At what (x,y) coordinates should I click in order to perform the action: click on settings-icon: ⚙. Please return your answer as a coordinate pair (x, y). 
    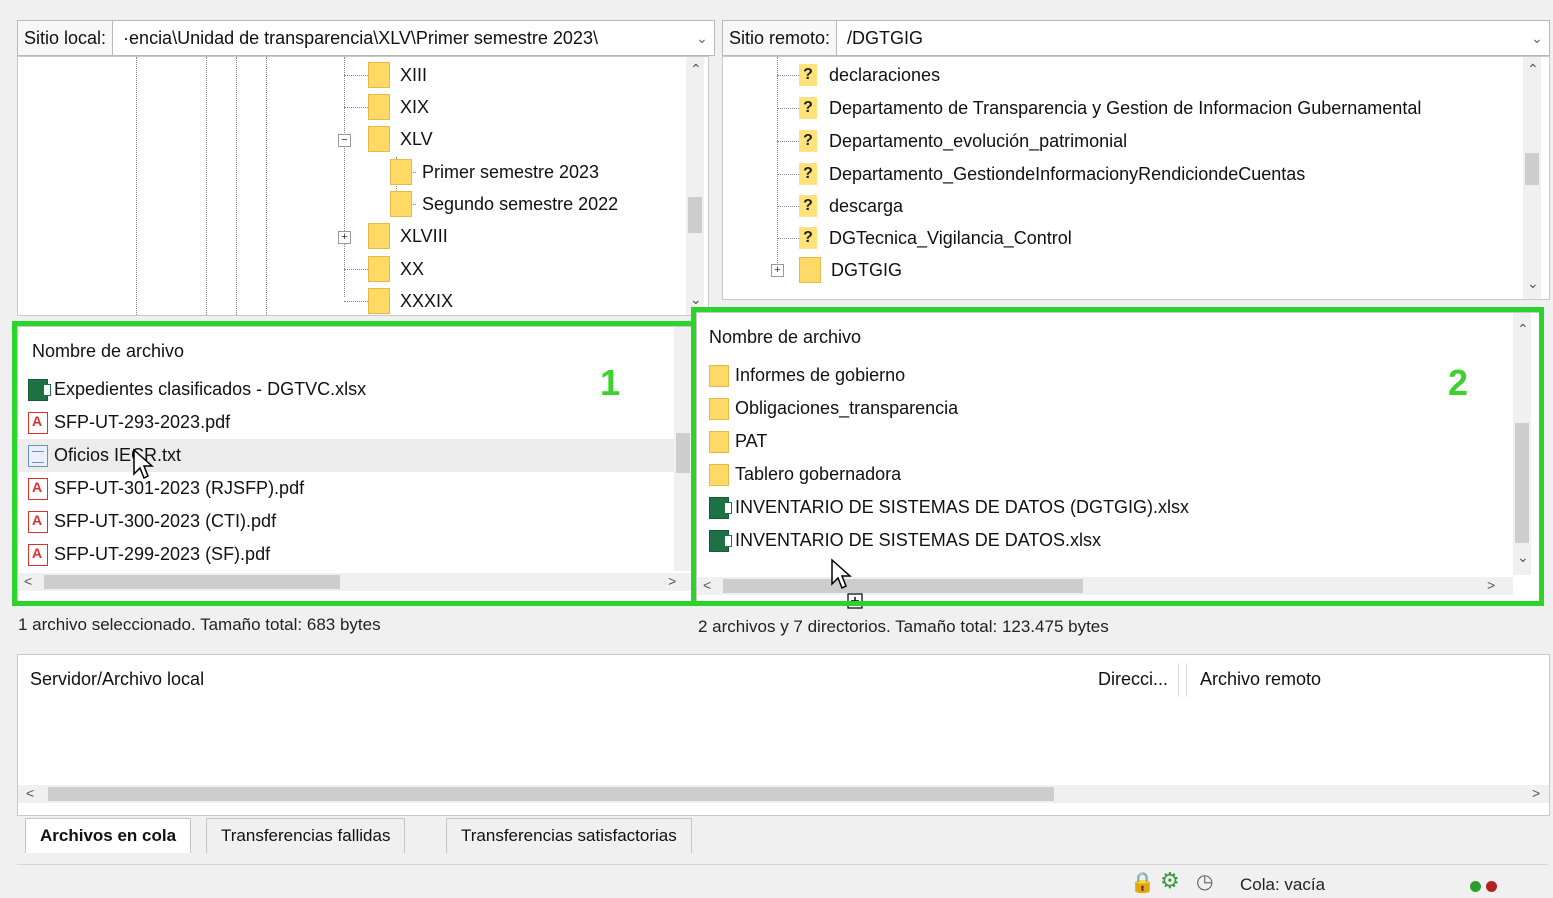
    Looking at the image, I should click on (1170, 880).